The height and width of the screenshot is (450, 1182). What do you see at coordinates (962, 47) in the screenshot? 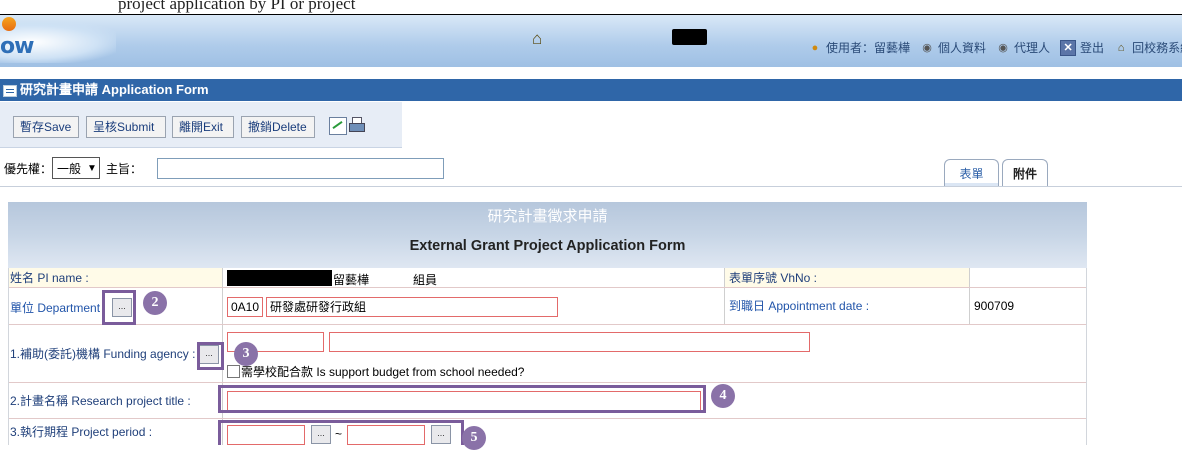
I see `profile-link: 個人資料` at bounding box center [962, 47].